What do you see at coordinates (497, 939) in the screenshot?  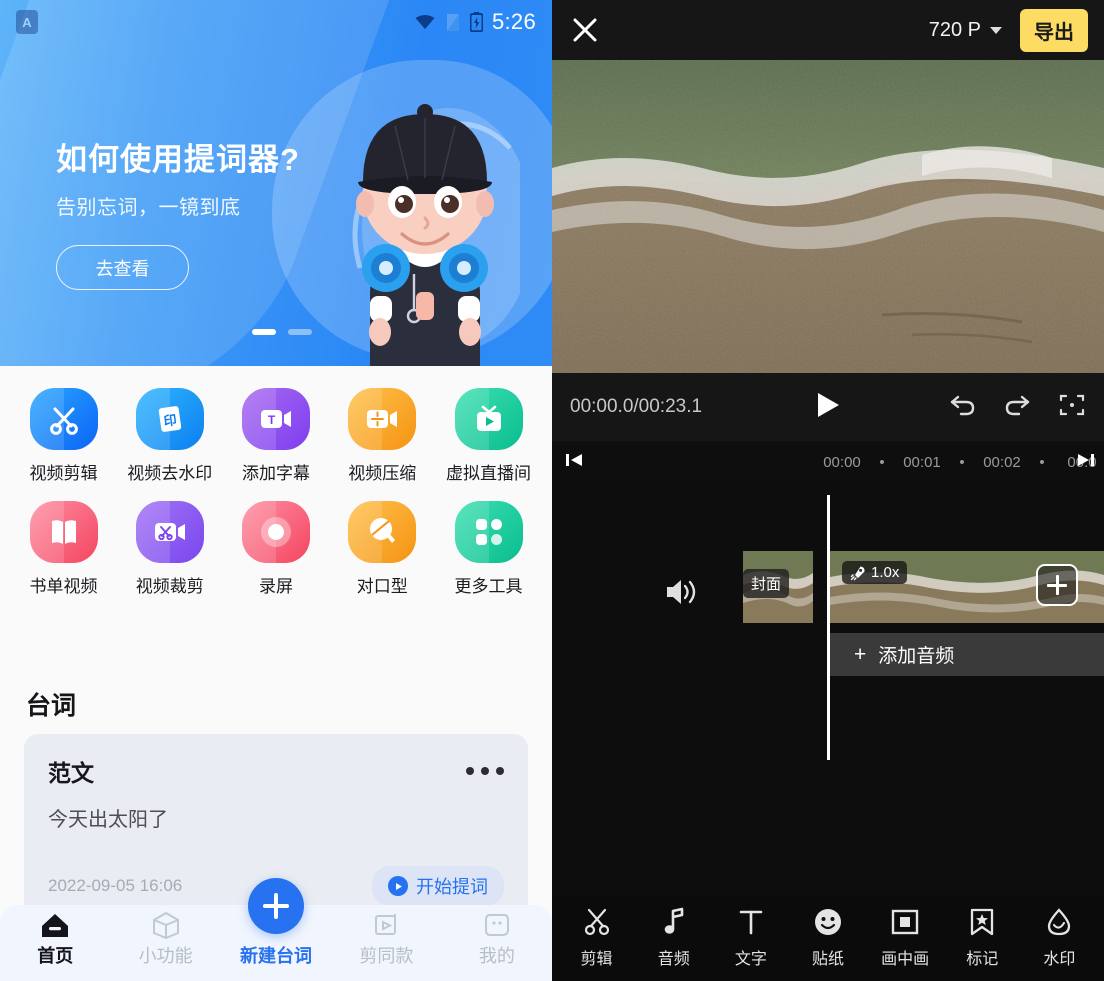 I see `nav-item-profile: 我的` at bounding box center [497, 939].